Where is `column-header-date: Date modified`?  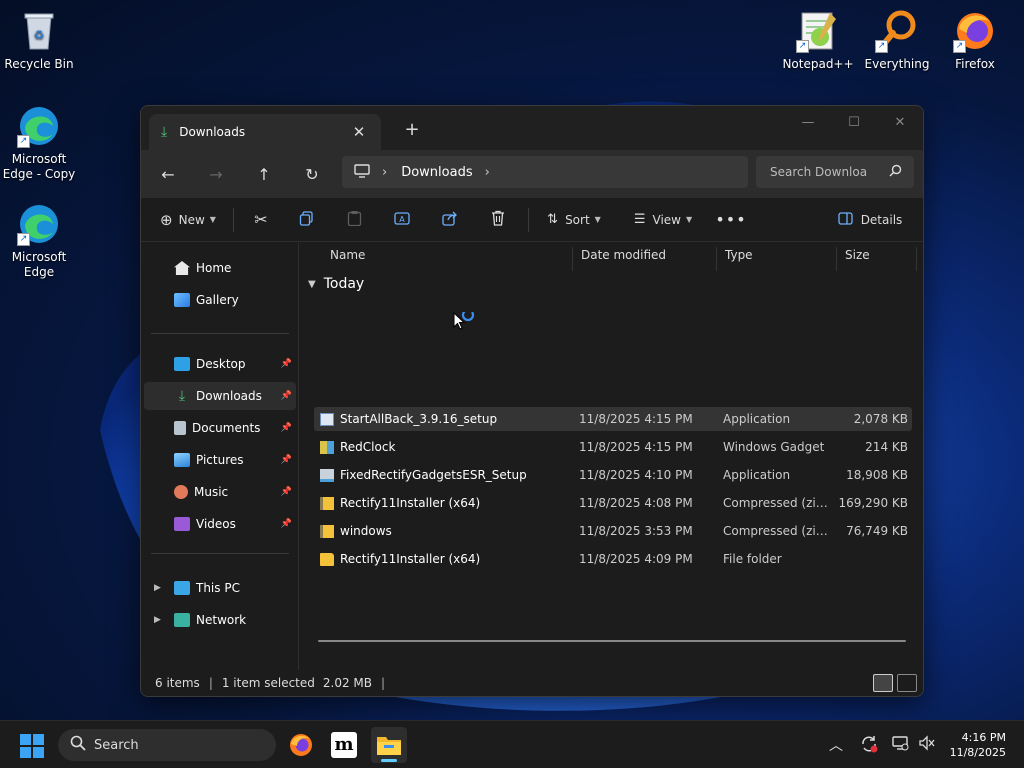
column-header-date: Date modified is located at coordinates (645, 259).